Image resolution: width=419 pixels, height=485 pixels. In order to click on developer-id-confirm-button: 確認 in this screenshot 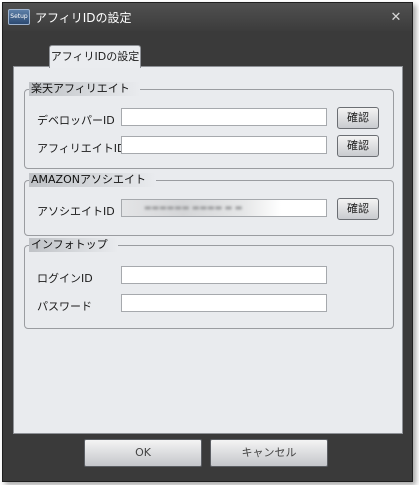, I will do `click(358, 118)`.